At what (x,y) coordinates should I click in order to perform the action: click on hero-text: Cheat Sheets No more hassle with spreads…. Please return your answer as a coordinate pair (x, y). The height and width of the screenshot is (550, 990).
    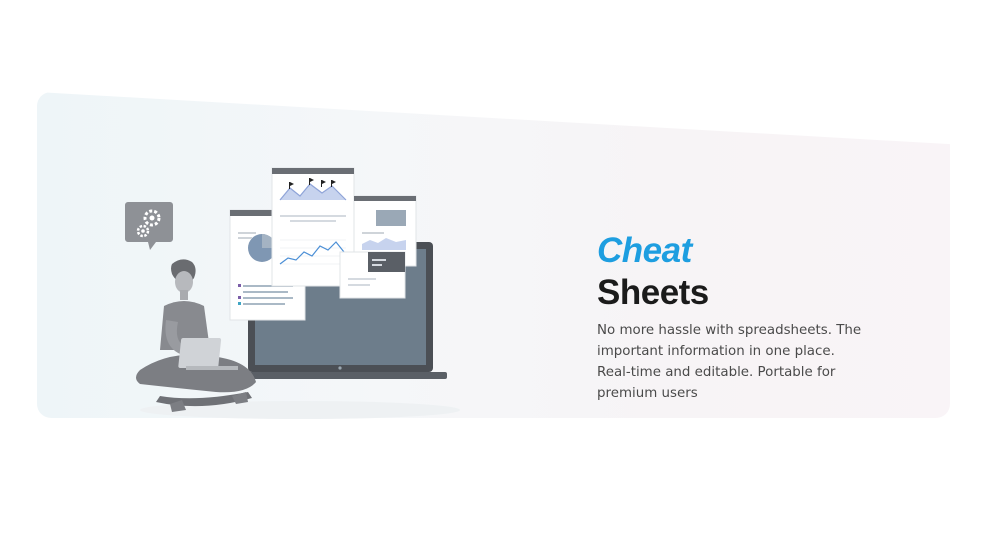
    Looking at the image, I should click on (732, 317).